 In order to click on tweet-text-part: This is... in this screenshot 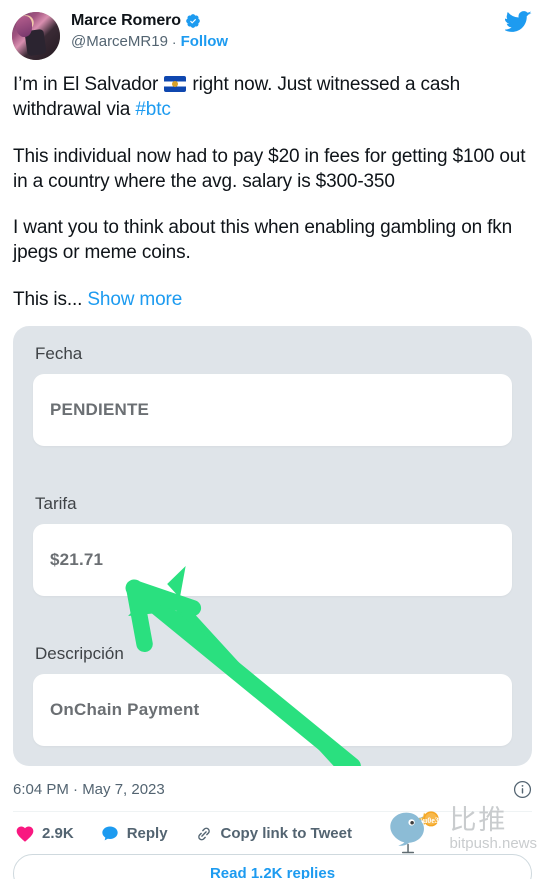, I will do `click(48, 299)`.